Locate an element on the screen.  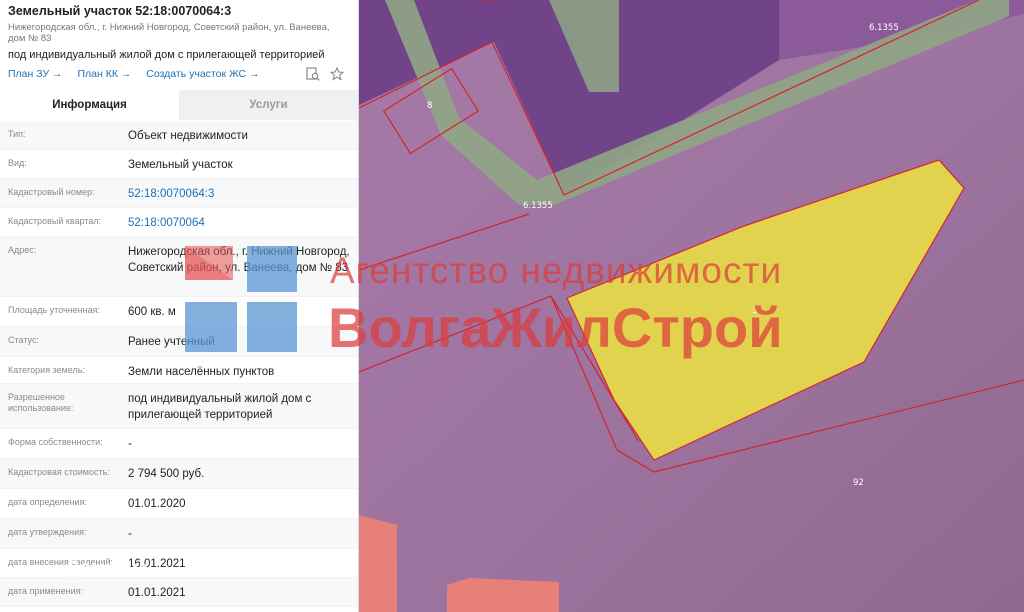
building-salmon-right is located at coordinates (503, 595).